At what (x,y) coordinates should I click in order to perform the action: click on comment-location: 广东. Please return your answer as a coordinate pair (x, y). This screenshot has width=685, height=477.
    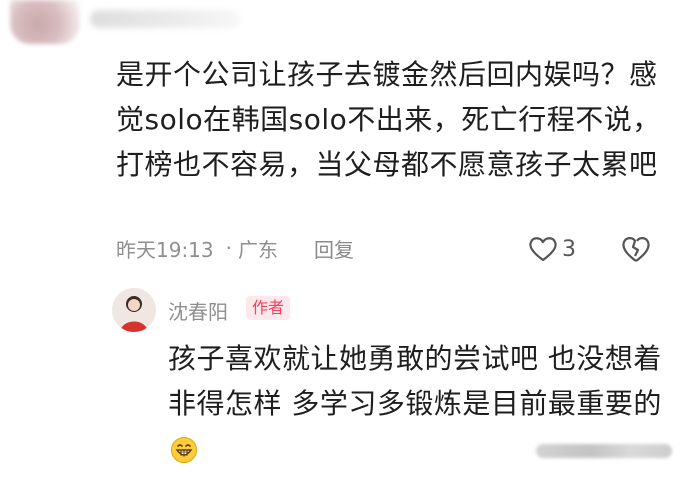
    Looking at the image, I should click on (258, 249).